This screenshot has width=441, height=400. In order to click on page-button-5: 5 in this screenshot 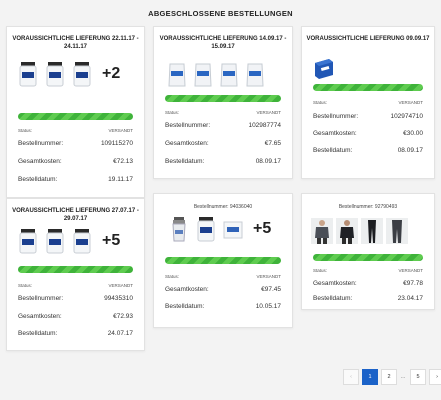, I will do `click(418, 377)`.